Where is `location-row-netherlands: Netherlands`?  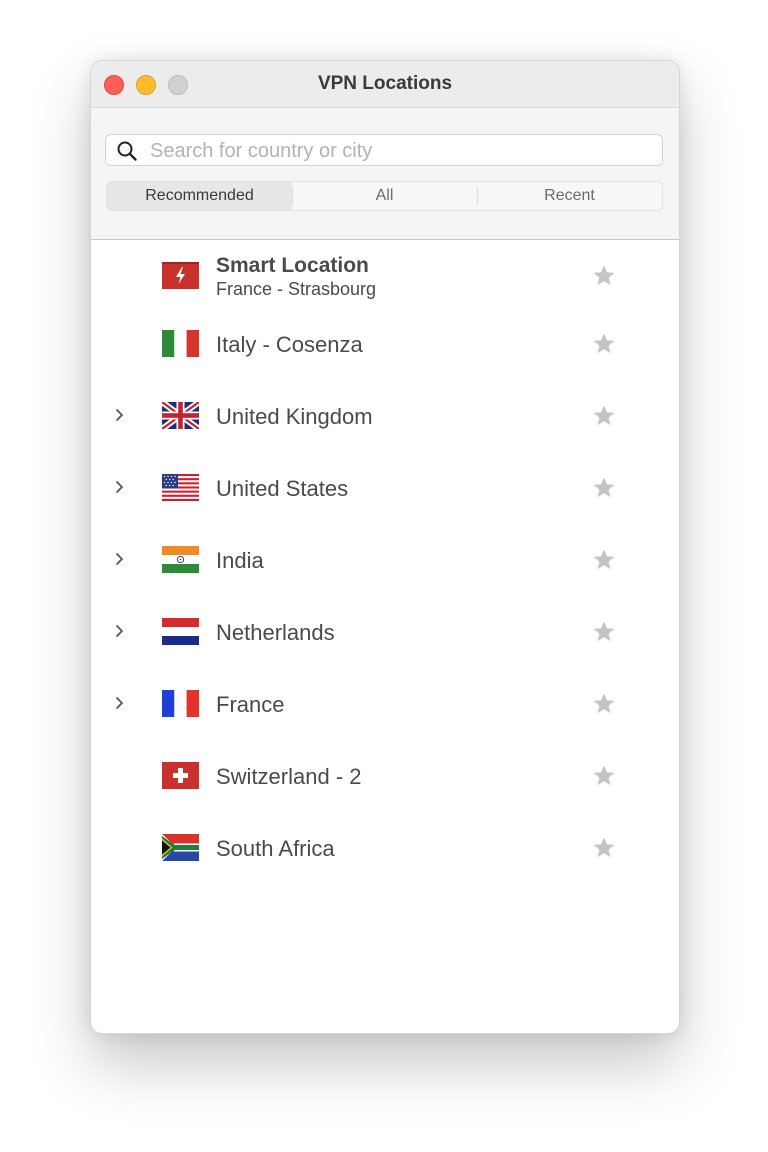 location-row-netherlands: Netherlands is located at coordinates (385, 632).